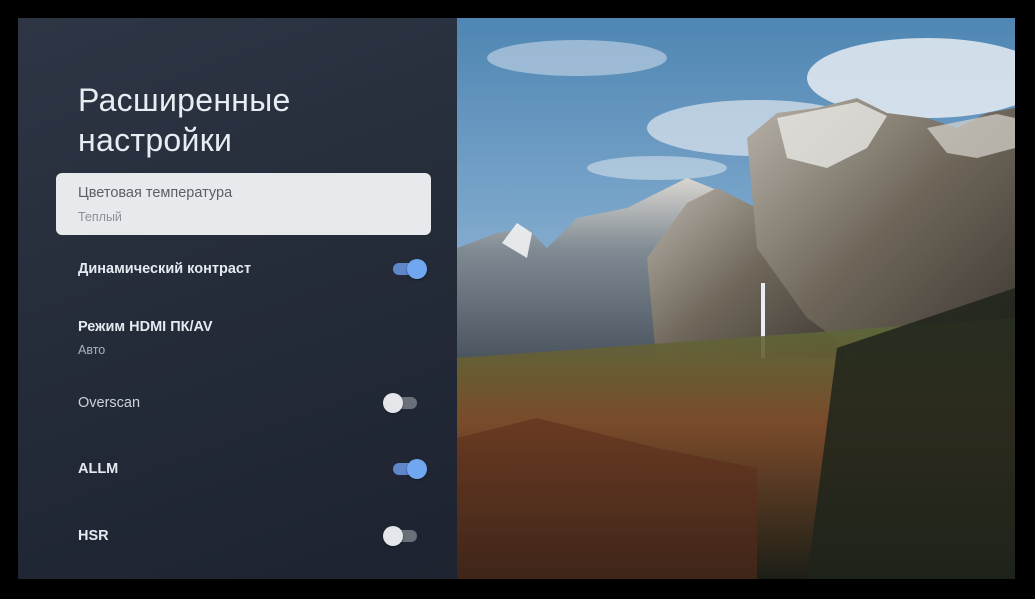  Describe the element at coordinates (243, 403) in the screenshot. I see `menu-item-overscan: Overscan` at that location.